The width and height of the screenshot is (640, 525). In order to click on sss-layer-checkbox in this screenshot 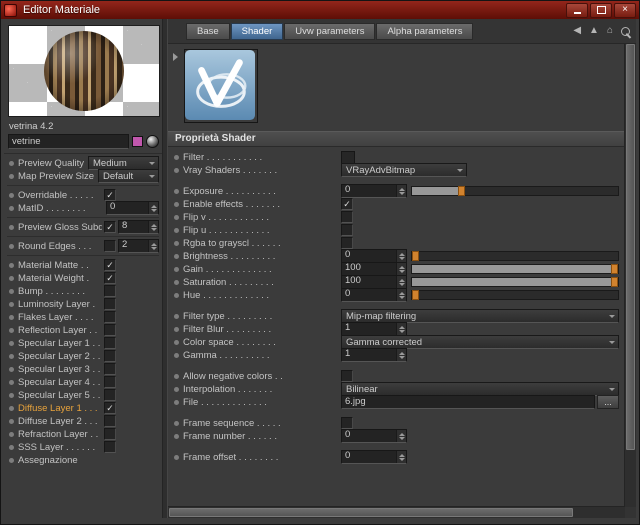, I will do `click(110, 447)`.